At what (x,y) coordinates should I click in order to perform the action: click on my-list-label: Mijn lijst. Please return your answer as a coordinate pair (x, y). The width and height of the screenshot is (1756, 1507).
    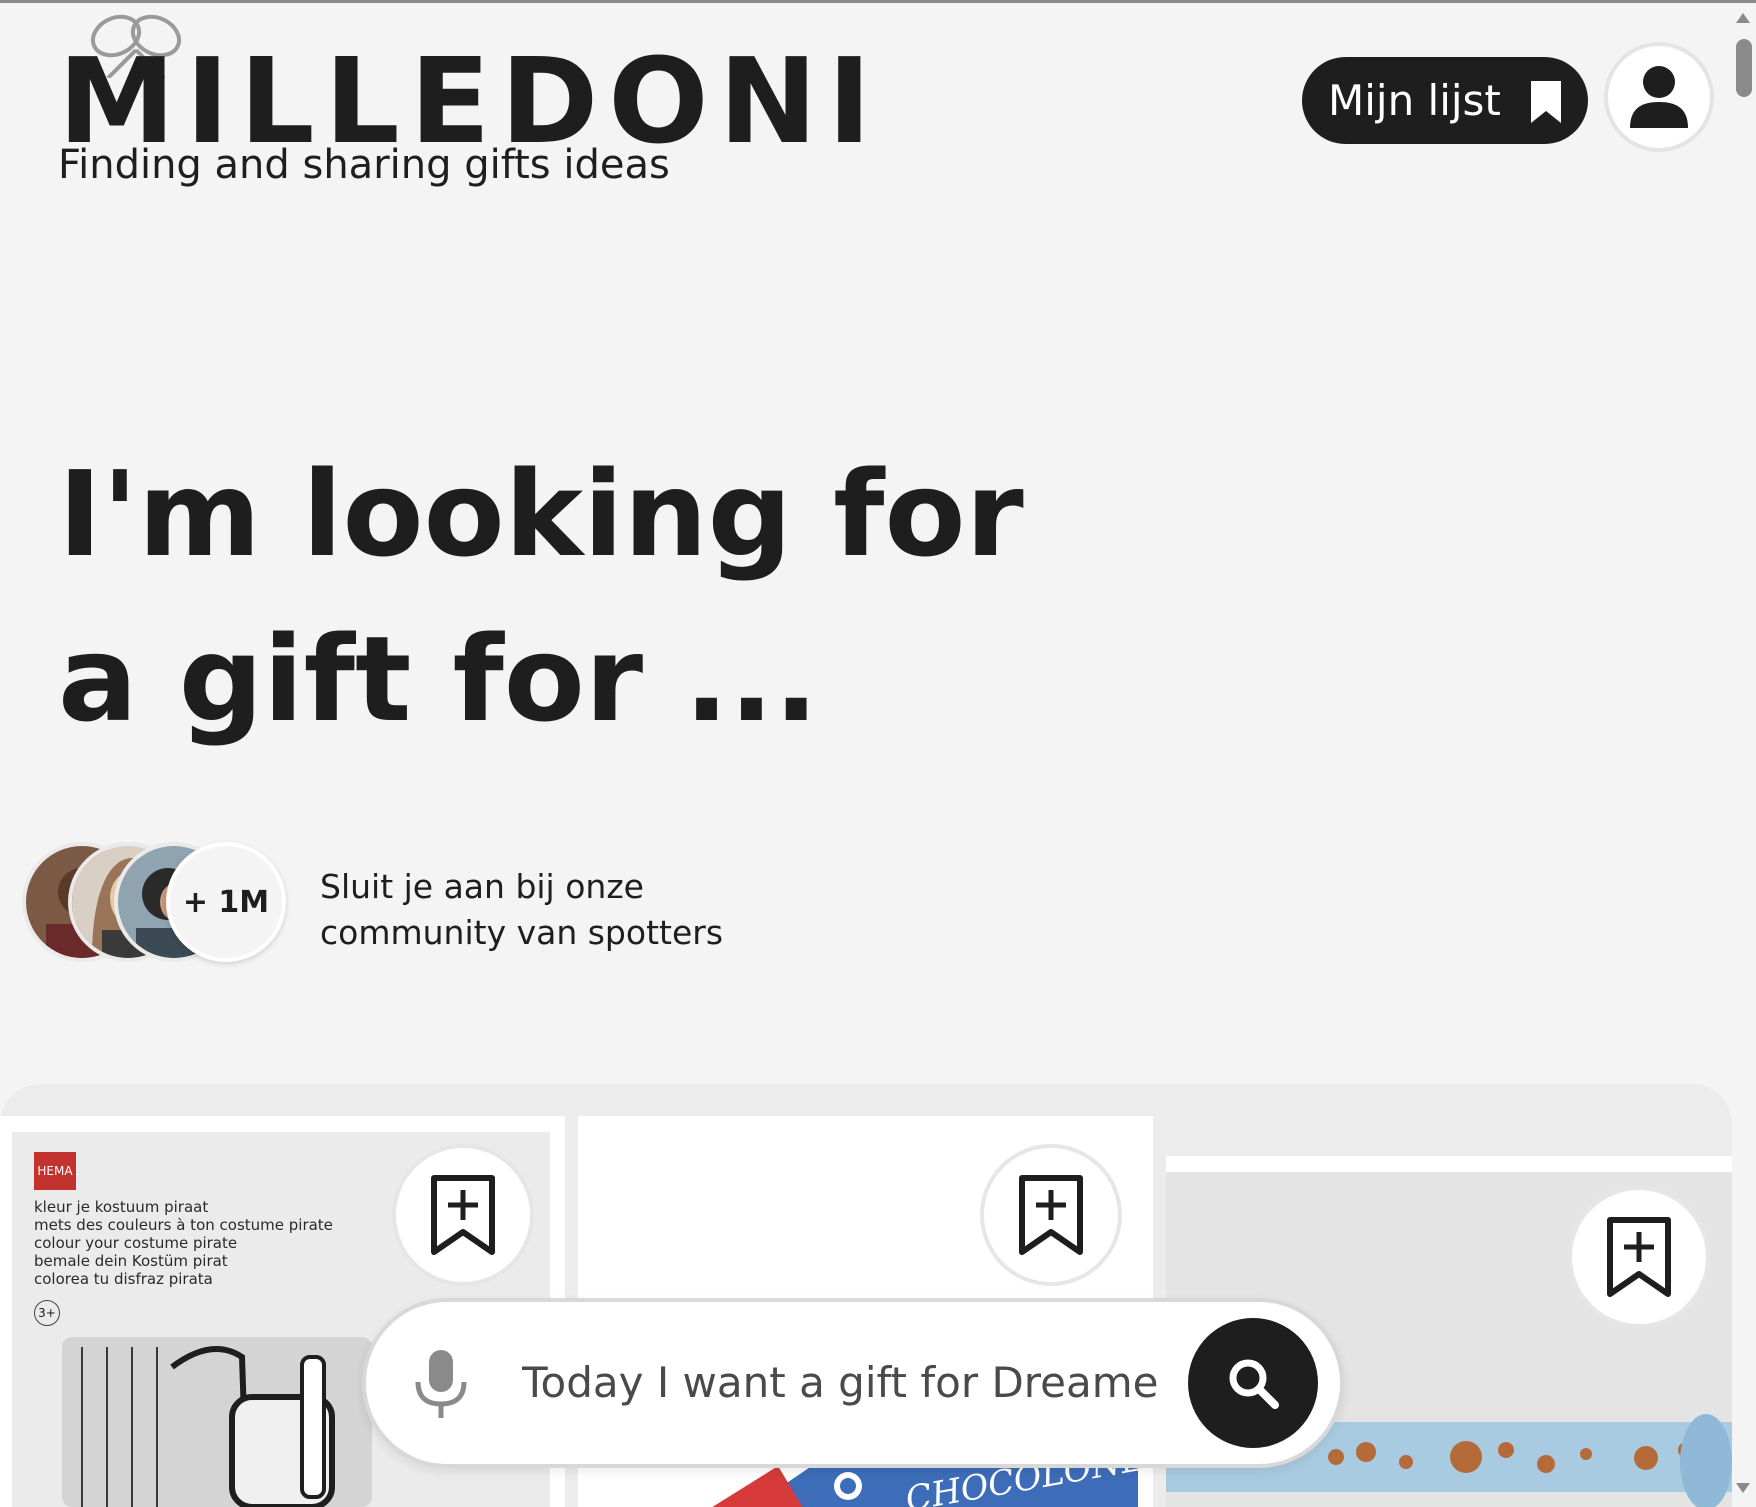
    Looking at the image, I should click on (1414, 100).